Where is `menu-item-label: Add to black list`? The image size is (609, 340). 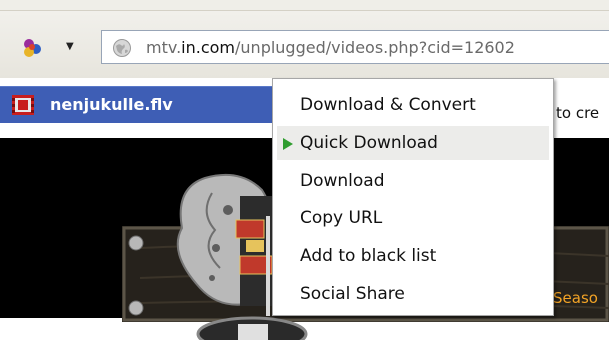
menu-item-label: Add to black list is located at coordinates (368, 256).